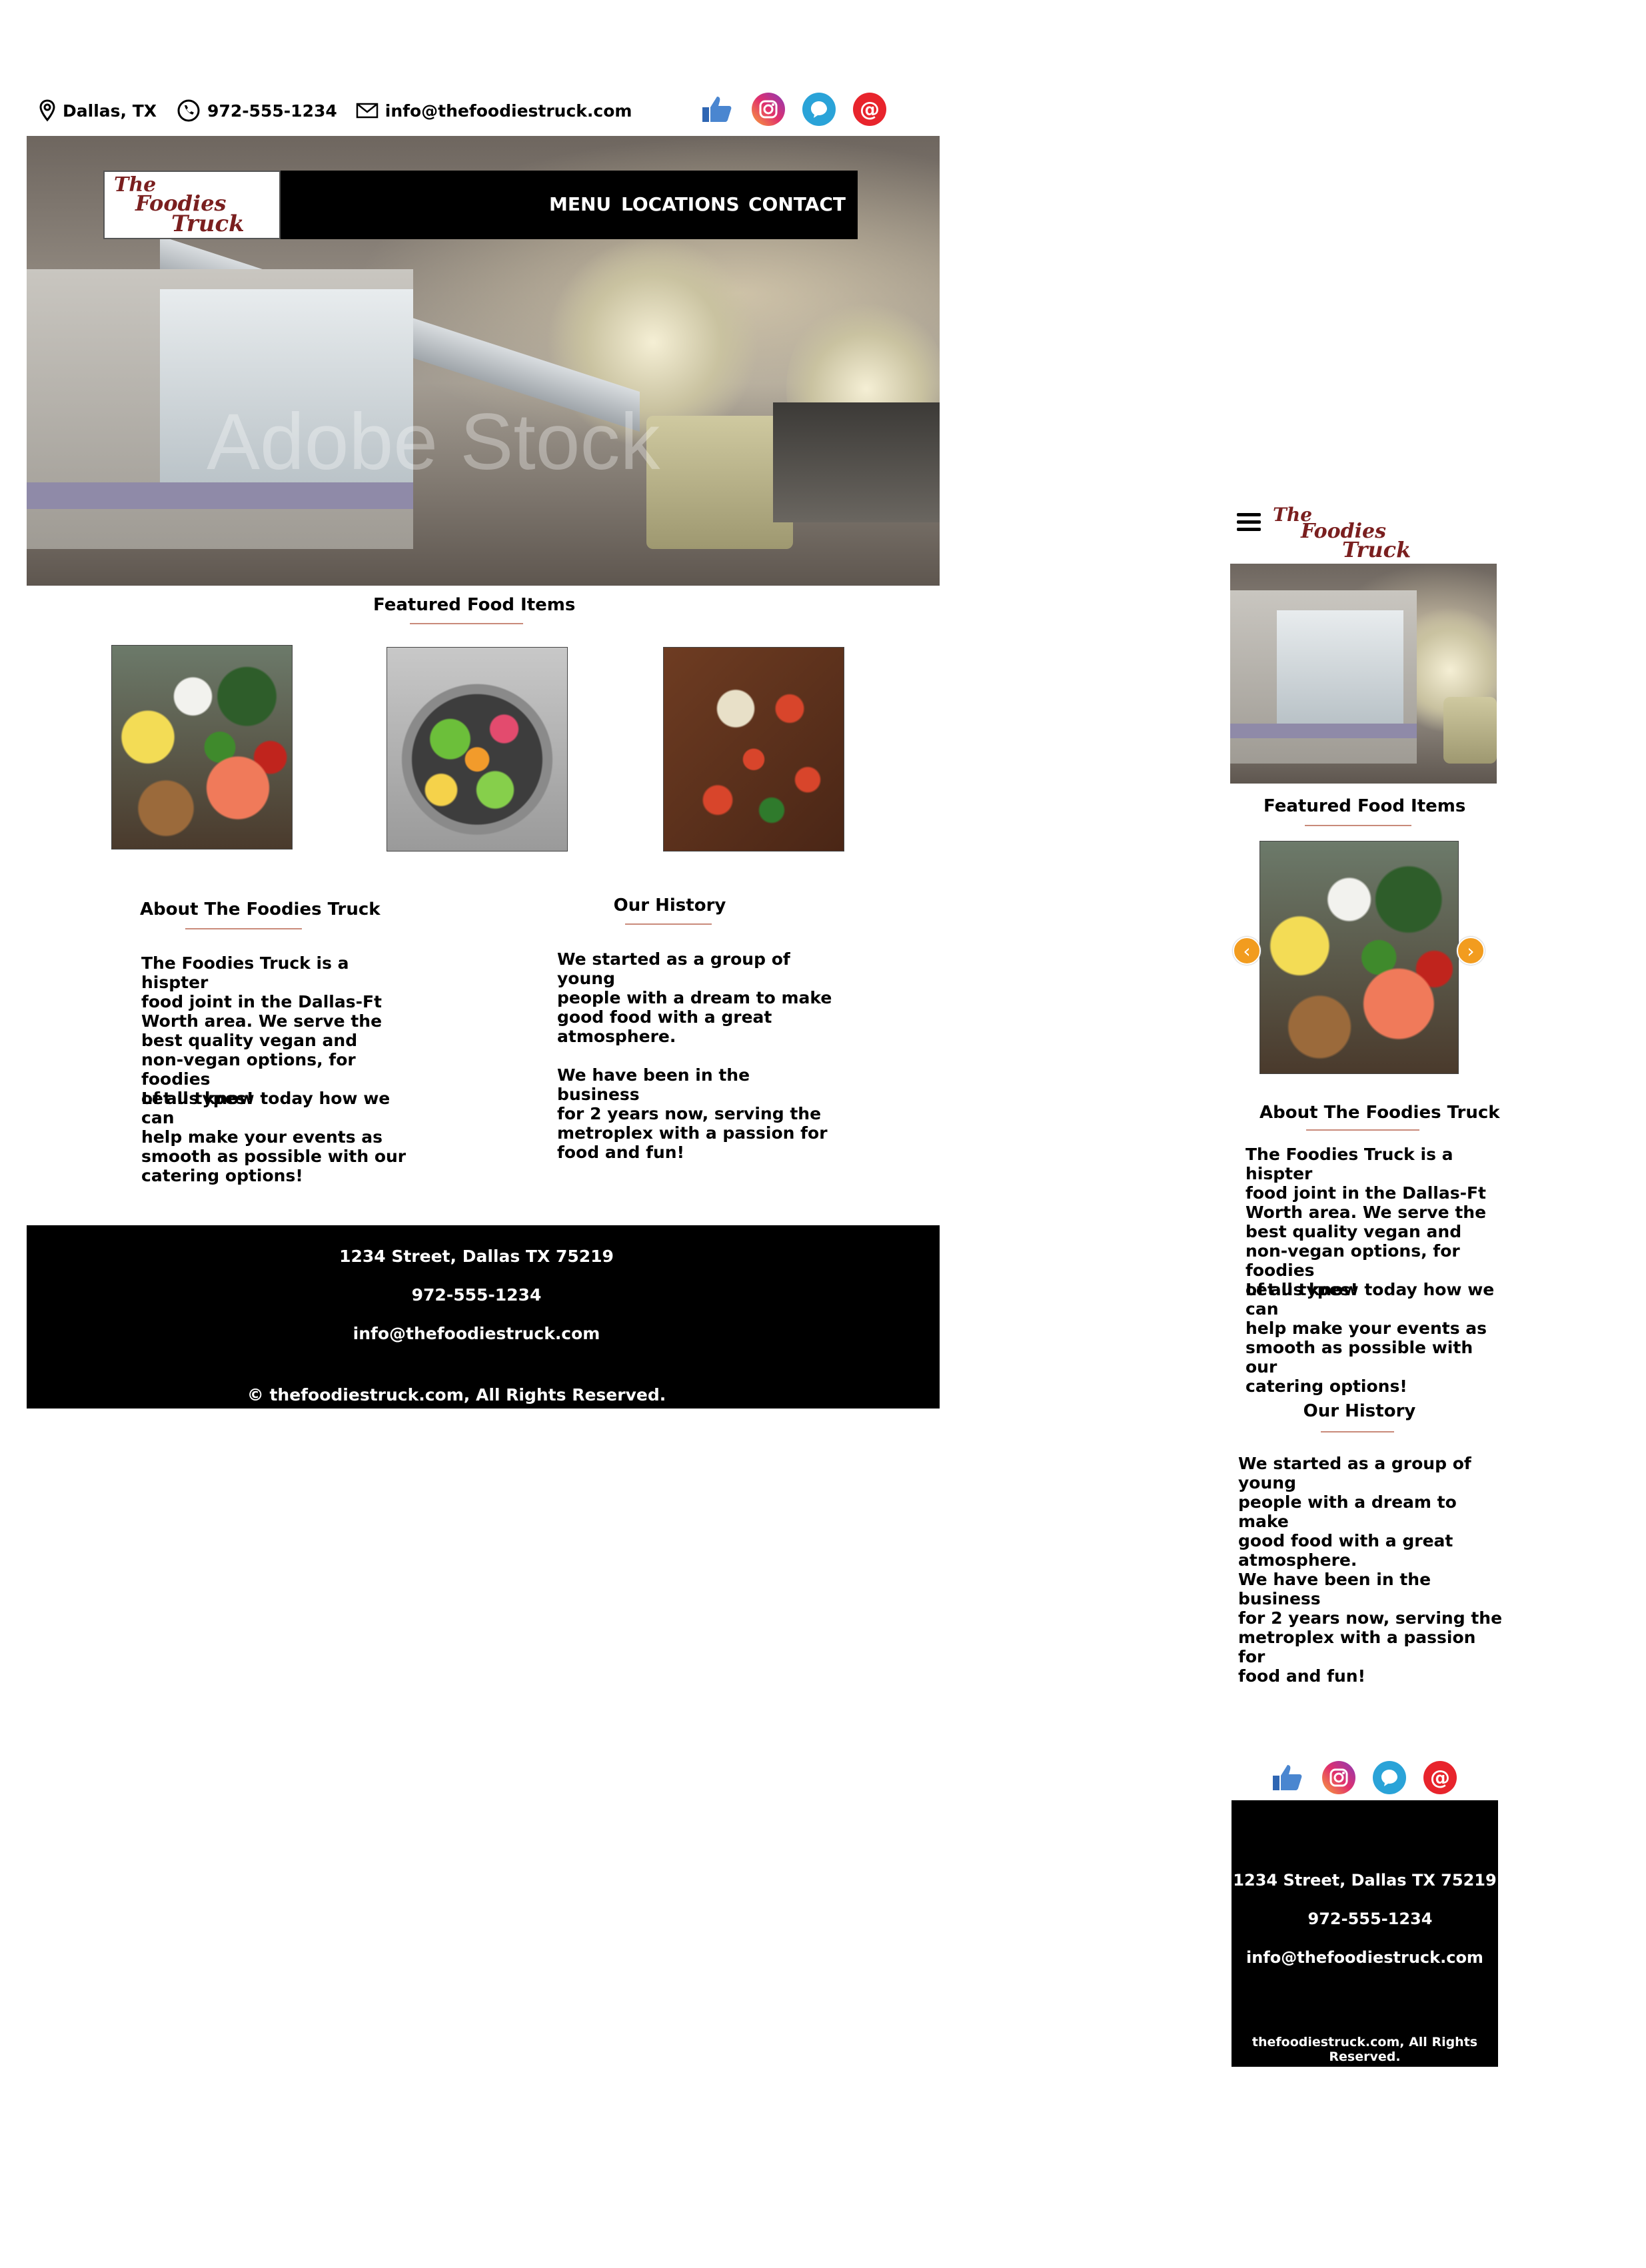  I want to click on email-text: info@thefoodiestruck.com, so click(509, 111).